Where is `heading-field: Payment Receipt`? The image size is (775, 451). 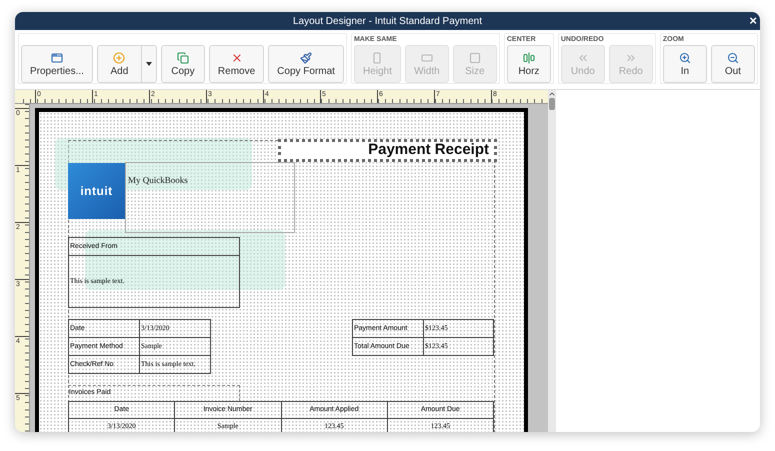 heading-field: Payment Receipt is located at coordinates (387, 150).